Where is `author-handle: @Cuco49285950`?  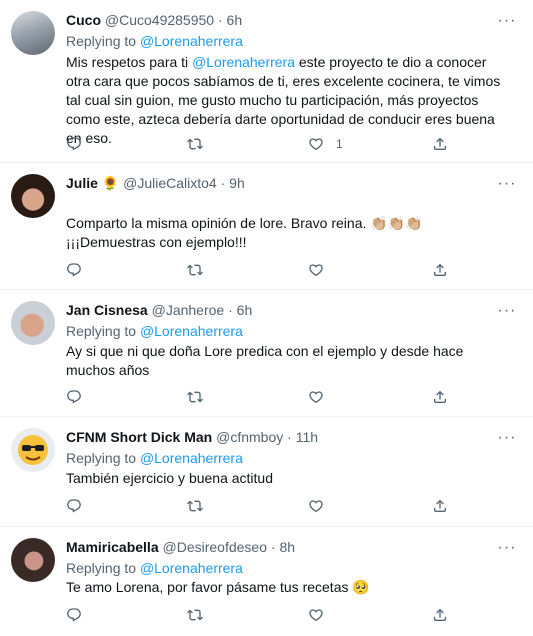 author-handle: @Cuco49285950 is located at coordinates (159, 20).